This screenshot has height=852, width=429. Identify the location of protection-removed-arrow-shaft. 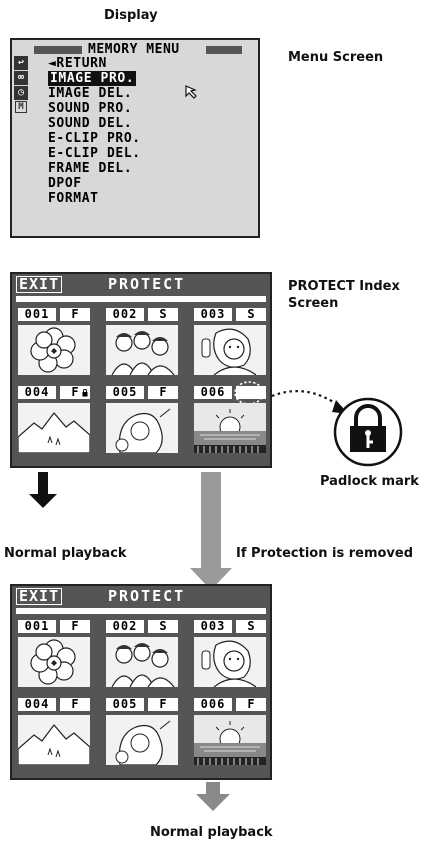
(211, 522).